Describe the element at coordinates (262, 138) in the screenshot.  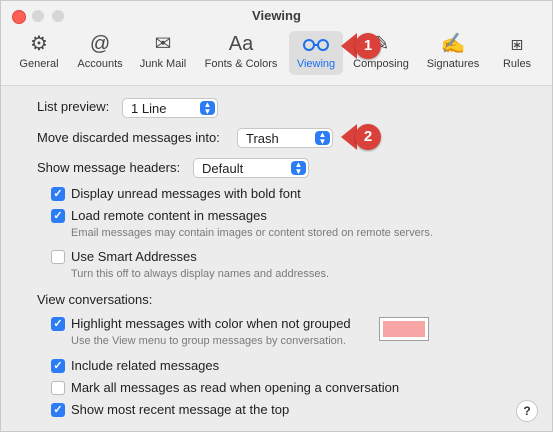
I see `move-discarded-value: Trash` at that location.